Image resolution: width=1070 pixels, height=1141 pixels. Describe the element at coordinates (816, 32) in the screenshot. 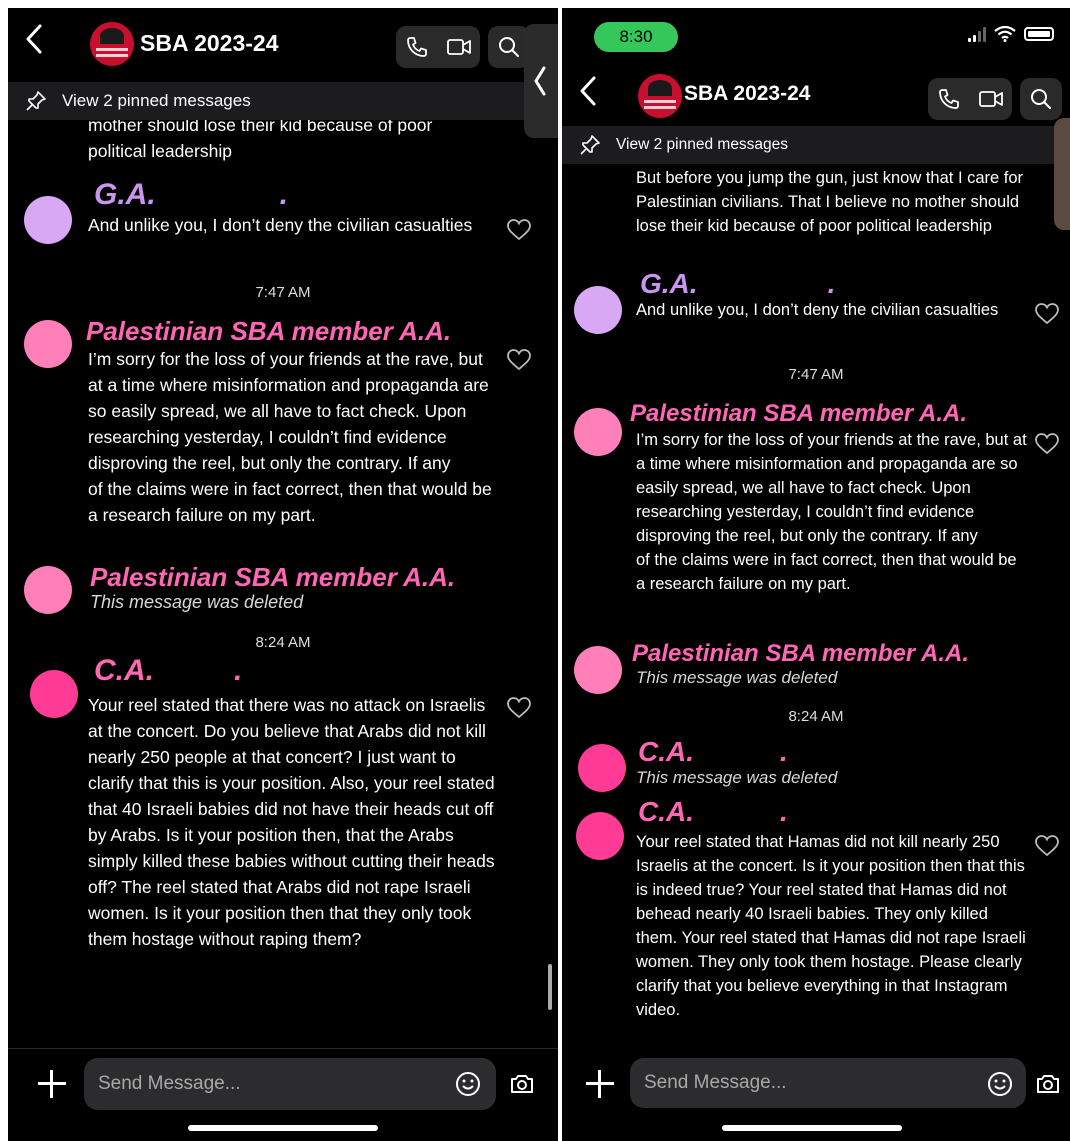

I see `status-bar: 8:30` at that location.